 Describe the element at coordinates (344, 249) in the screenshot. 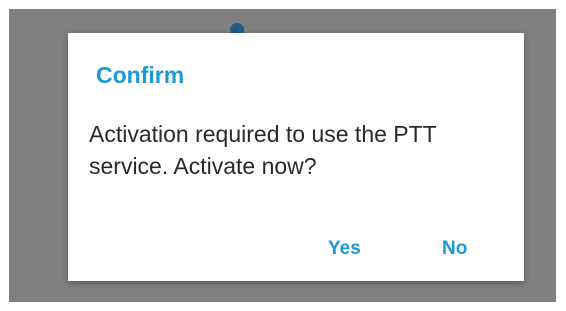

I see `yes-button: Yes` at that location.